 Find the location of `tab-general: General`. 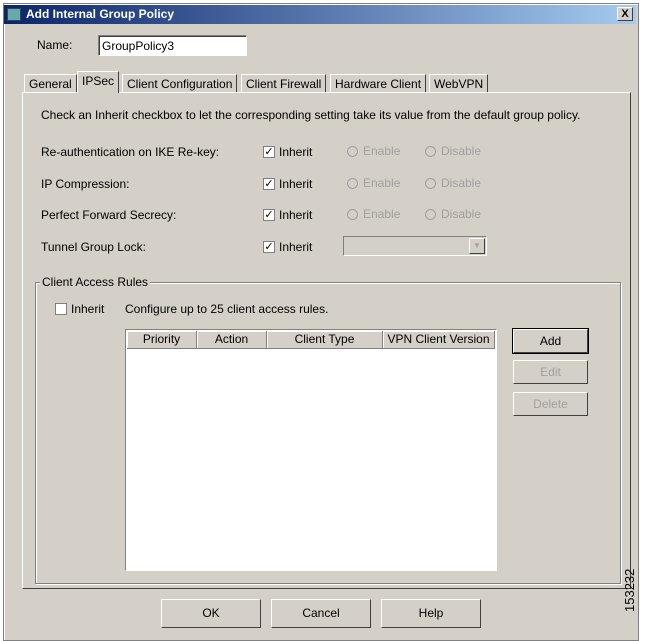

tab-general: General is located at coordinates (50, 83).